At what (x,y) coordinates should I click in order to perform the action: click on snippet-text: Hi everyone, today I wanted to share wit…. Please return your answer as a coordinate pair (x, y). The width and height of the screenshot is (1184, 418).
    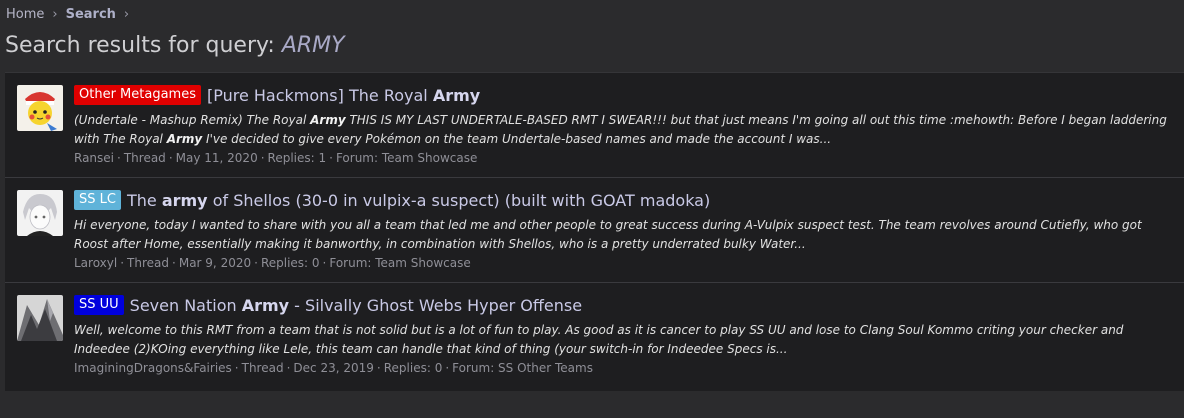
    Looking at the image, I should click on (608, 234).